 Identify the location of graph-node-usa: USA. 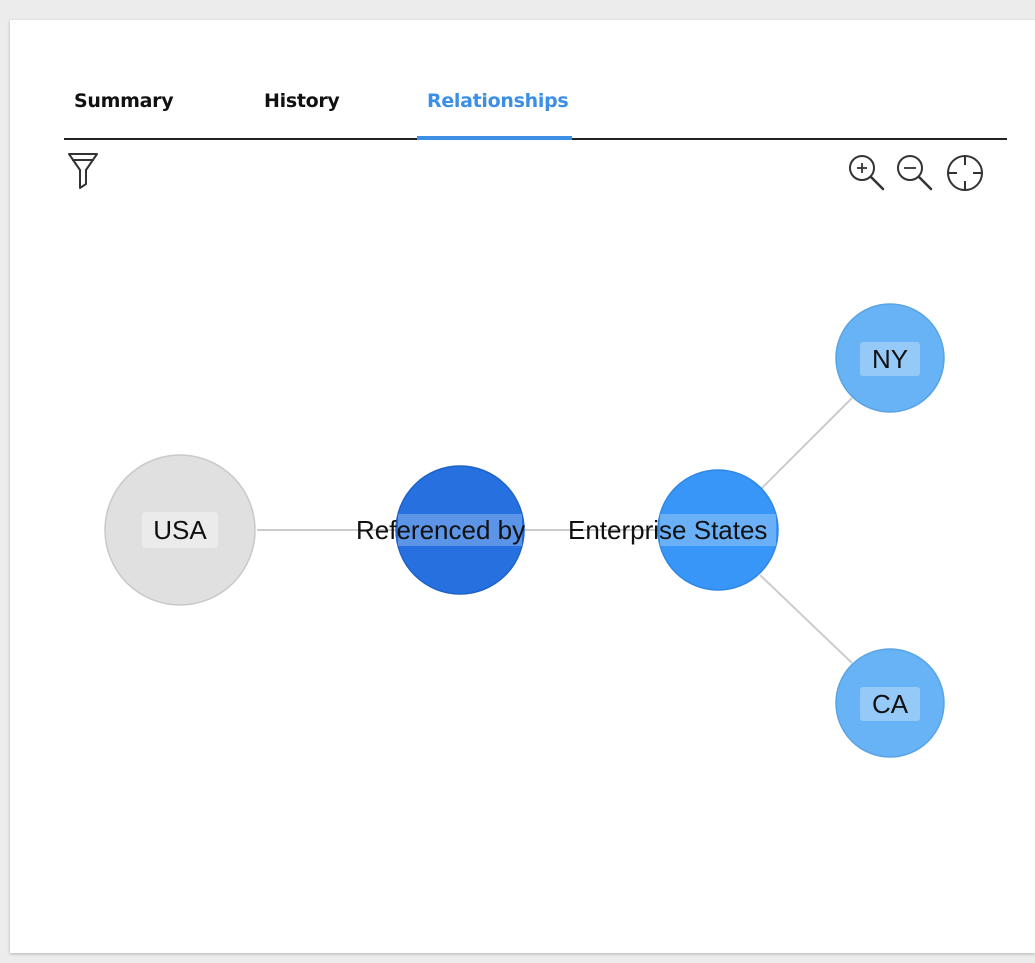
(180, 530).